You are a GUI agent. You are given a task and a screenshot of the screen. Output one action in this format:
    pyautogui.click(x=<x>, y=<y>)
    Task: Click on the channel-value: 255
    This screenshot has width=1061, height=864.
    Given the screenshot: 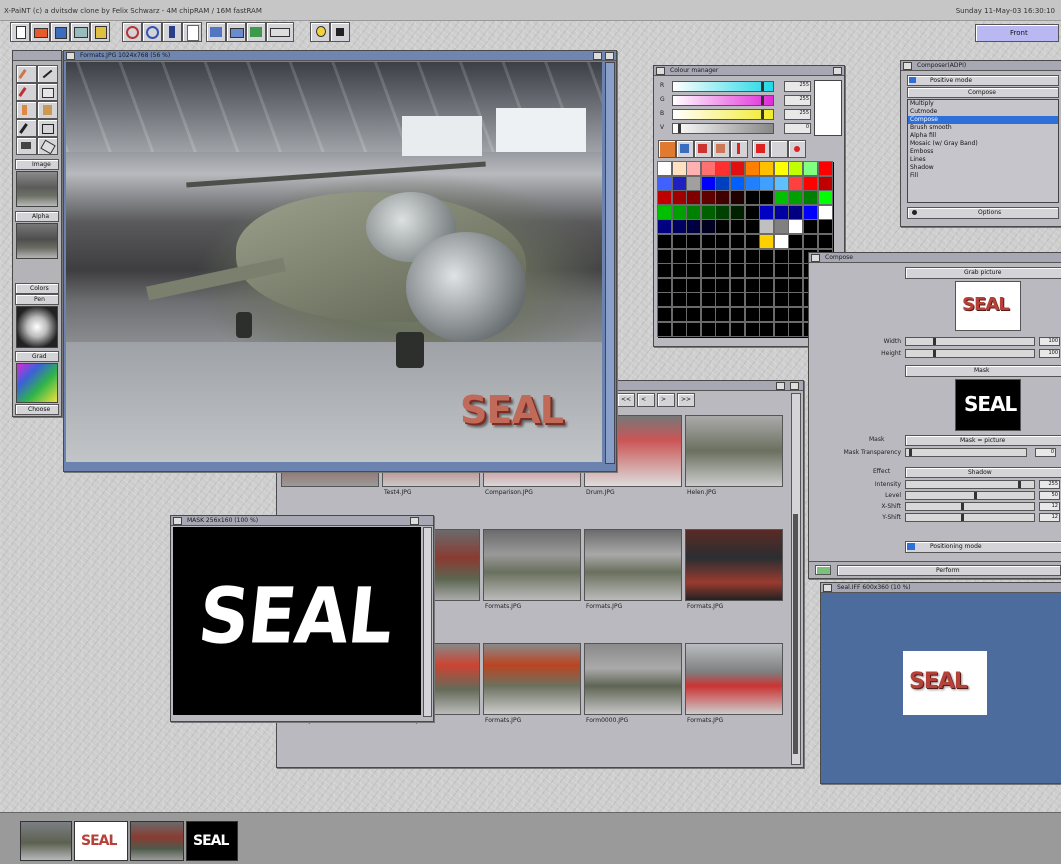 What is the action you would take?
    pyautogui.click(x=797, y=86)
    